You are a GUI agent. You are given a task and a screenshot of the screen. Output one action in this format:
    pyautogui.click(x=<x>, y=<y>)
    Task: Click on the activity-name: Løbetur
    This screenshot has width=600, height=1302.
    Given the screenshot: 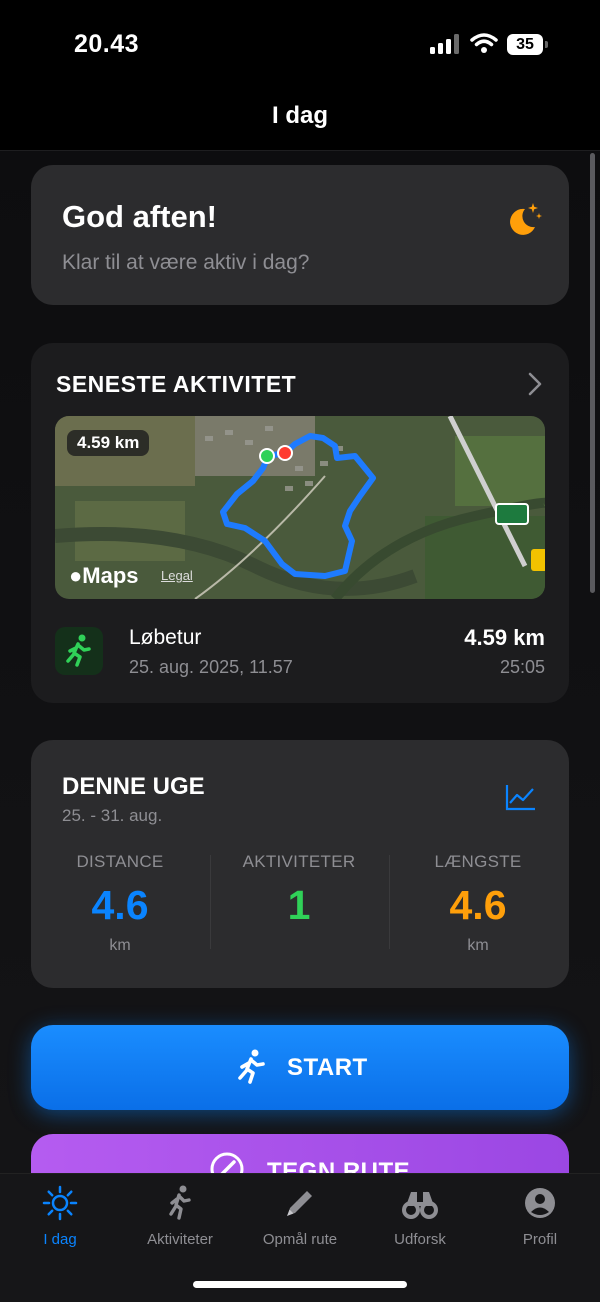 What is the action you would take?
    pyautogui.click(x=165, y=637)
    